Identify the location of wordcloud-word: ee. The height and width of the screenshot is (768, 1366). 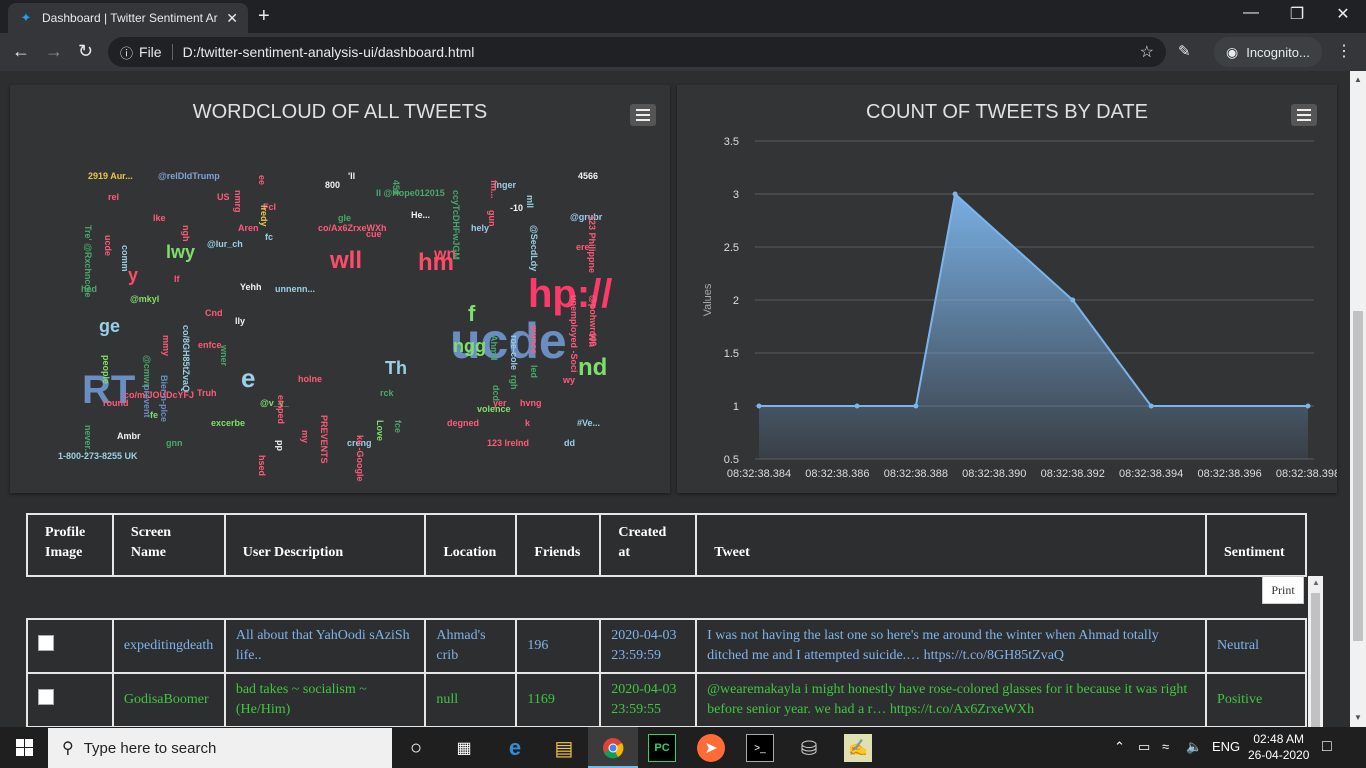
(262, 180).